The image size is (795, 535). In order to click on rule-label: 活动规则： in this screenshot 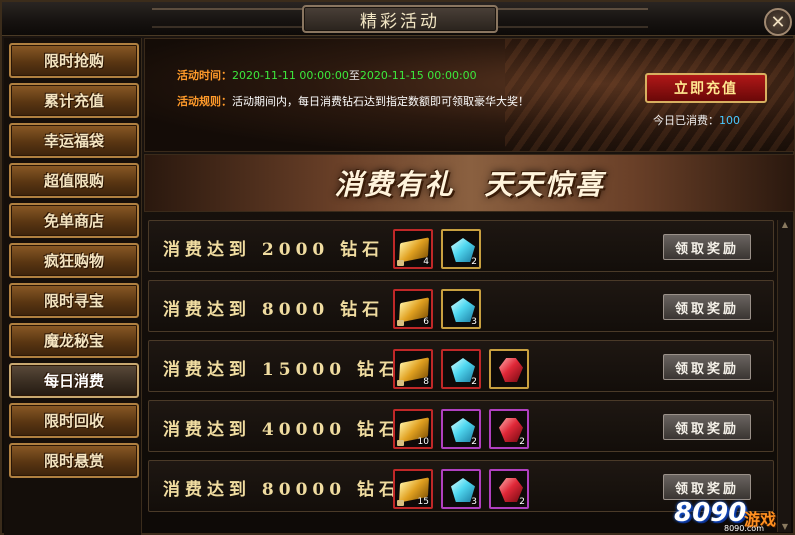, I will do `click(204, 101)`.